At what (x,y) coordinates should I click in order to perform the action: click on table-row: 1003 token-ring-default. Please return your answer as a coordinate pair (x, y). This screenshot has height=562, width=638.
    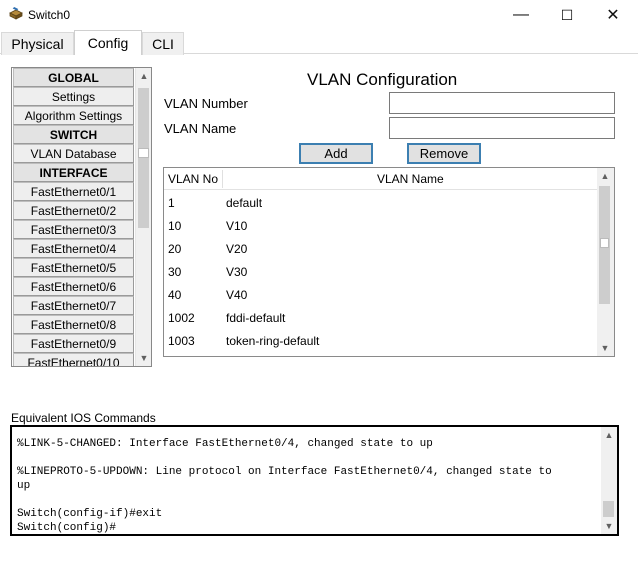
    Looking at the image, I should click on (380, 340).